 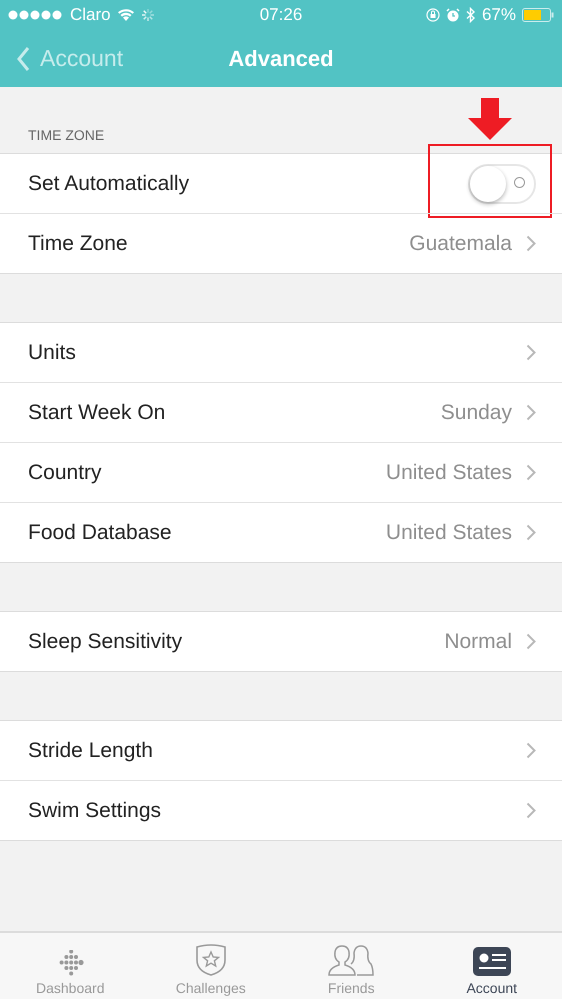 I want to click on rotation-lock-icon, so click(x=433, y=15).